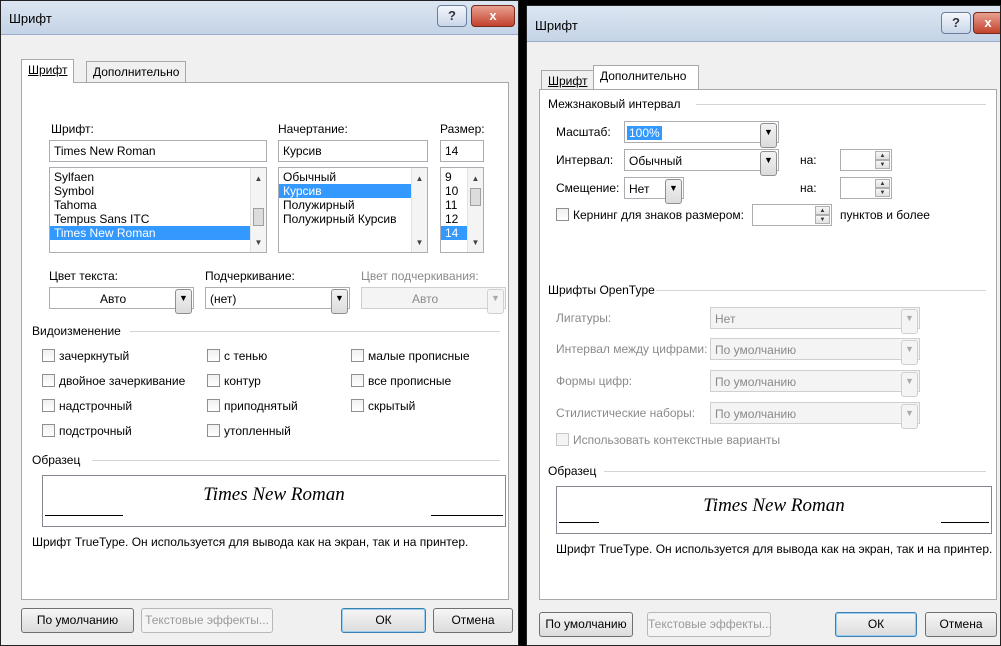  I want to click on sample-line-right, so click(965, 522).